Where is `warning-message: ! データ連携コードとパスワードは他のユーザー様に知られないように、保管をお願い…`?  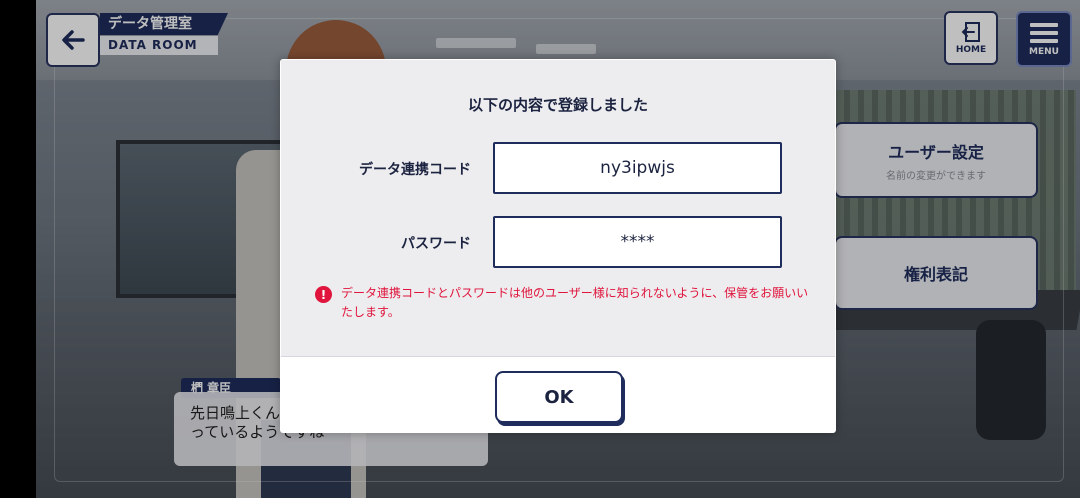 warning-message: ! データ連携コードとパスワードは他のユーザー様に知られないように、保管をお願い… is located at coordinates (565, 303).